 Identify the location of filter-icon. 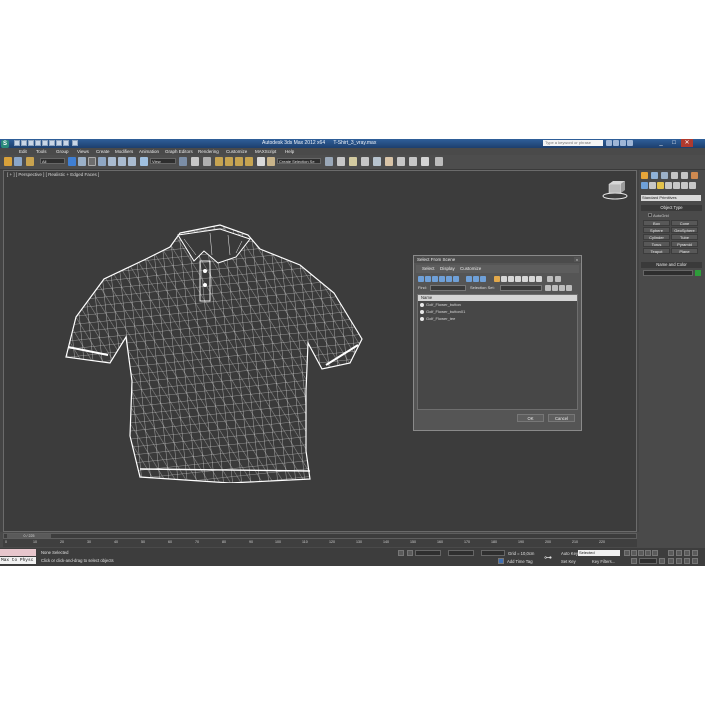
(550, 279).